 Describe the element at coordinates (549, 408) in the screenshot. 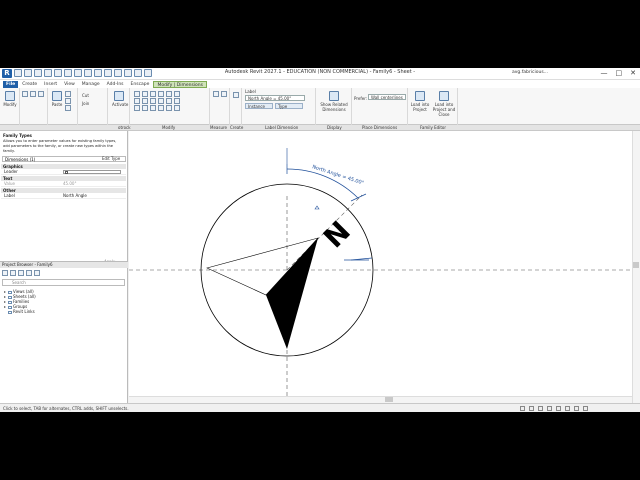

I see `select-underlay-icon` at that location.